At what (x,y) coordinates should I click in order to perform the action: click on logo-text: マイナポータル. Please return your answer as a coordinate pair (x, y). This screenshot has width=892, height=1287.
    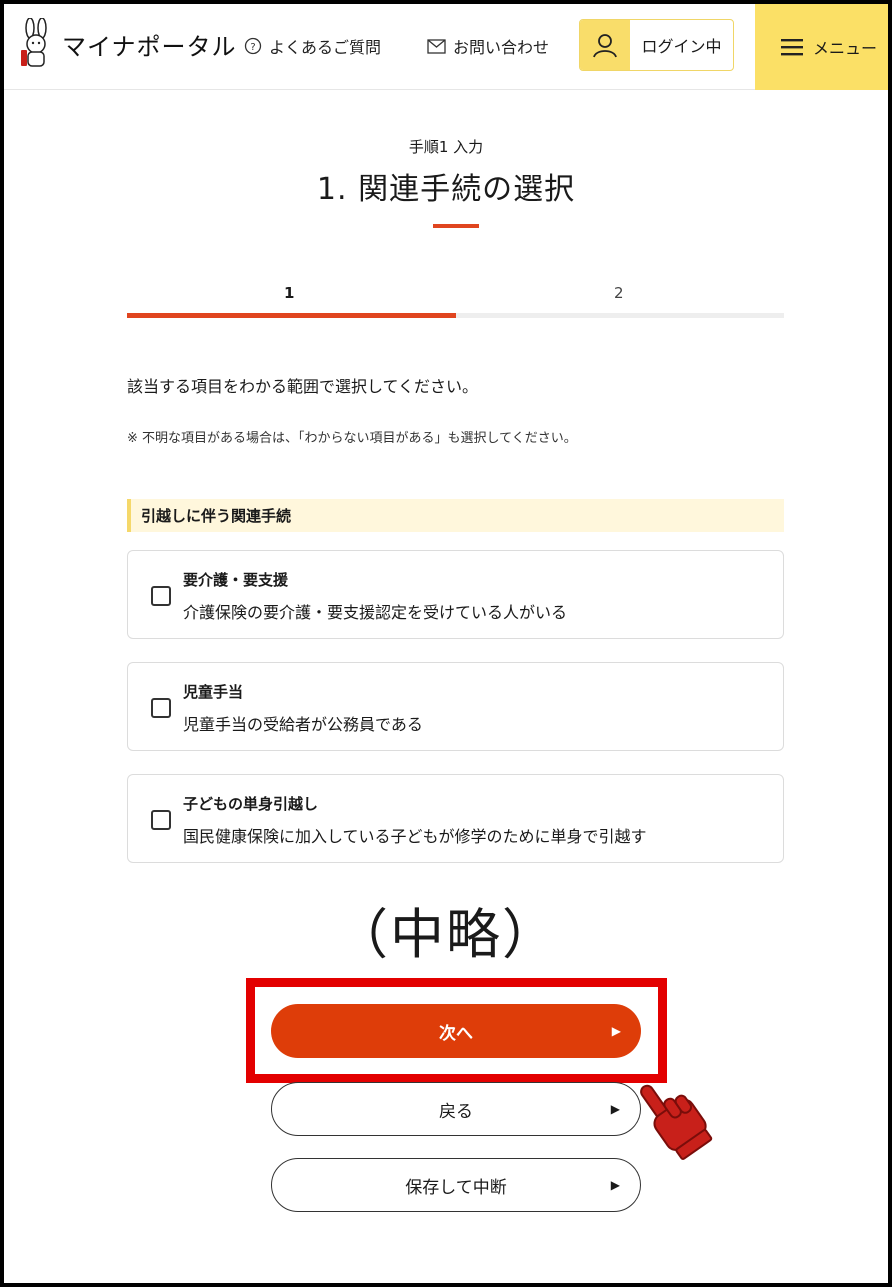
    Looking at the image, I should click on (149, 46).